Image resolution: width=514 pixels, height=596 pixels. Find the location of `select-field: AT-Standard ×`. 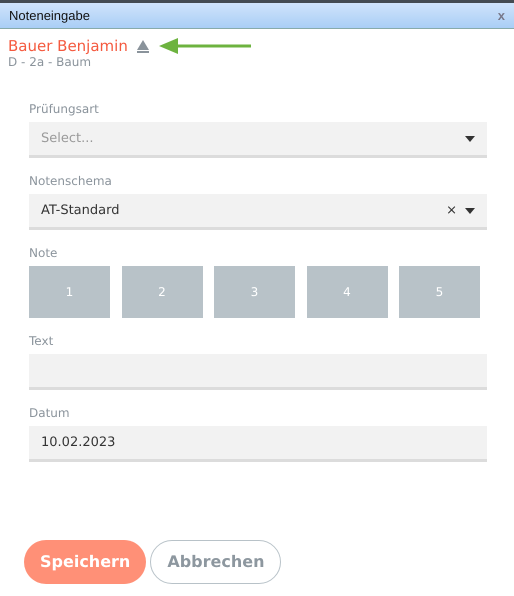

select-field: AT-Standard × is located at coordinates (258, 212).